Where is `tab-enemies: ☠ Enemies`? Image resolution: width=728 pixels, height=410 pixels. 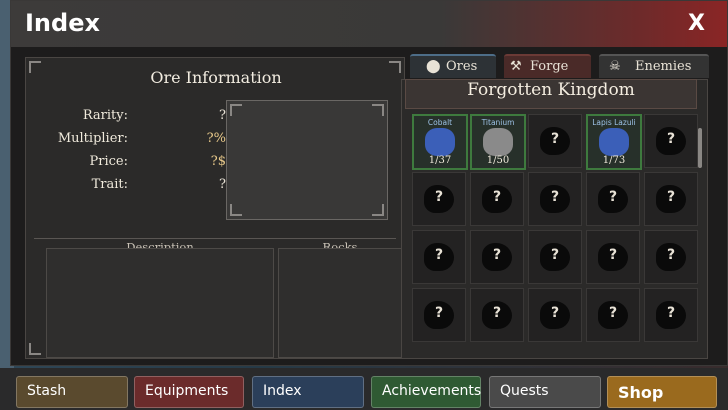 tab-enemies: ☠ Enemies is located at coordinates (654, 66).